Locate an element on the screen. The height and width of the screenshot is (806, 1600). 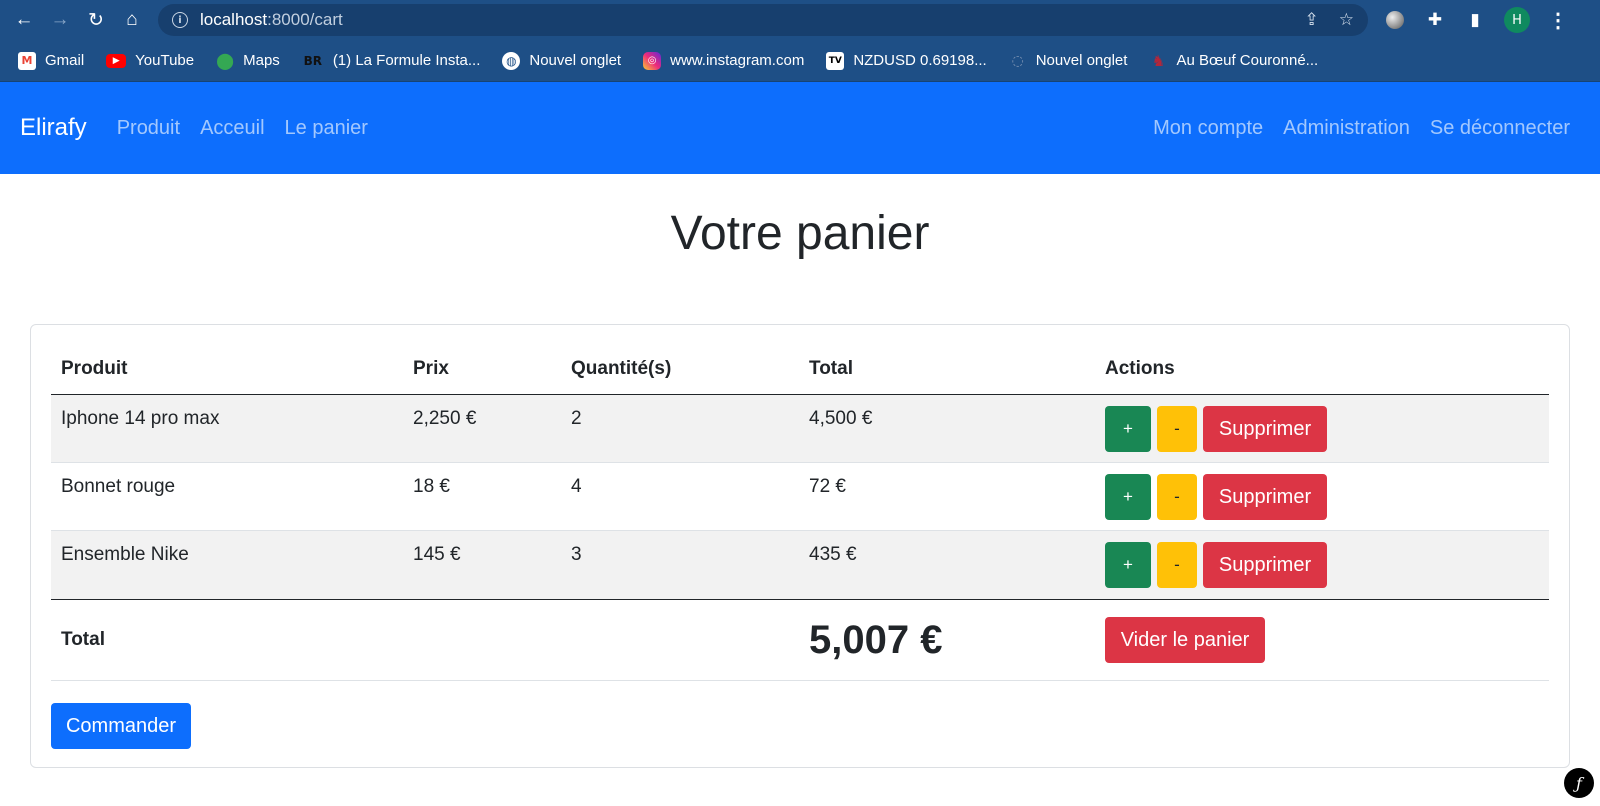
maps-icon: ⬤ is located at coordinates (225, 60).